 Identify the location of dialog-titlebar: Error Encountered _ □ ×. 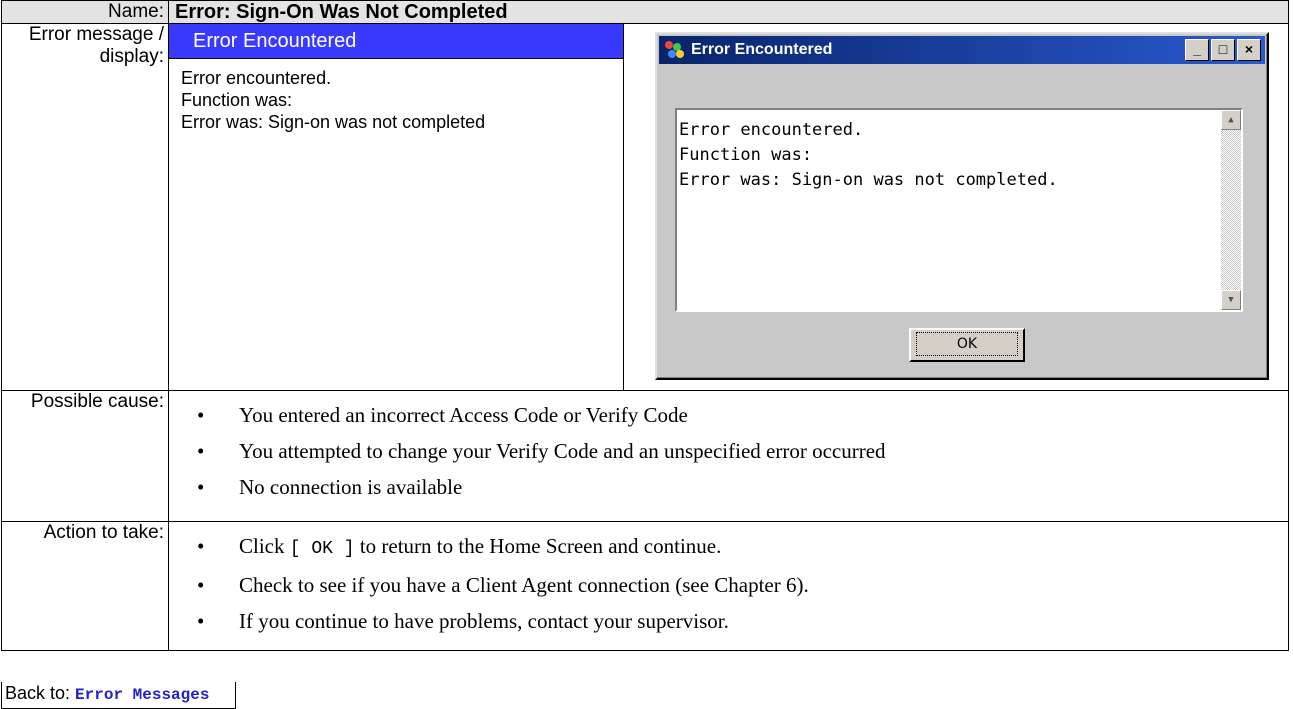
(962, 50).